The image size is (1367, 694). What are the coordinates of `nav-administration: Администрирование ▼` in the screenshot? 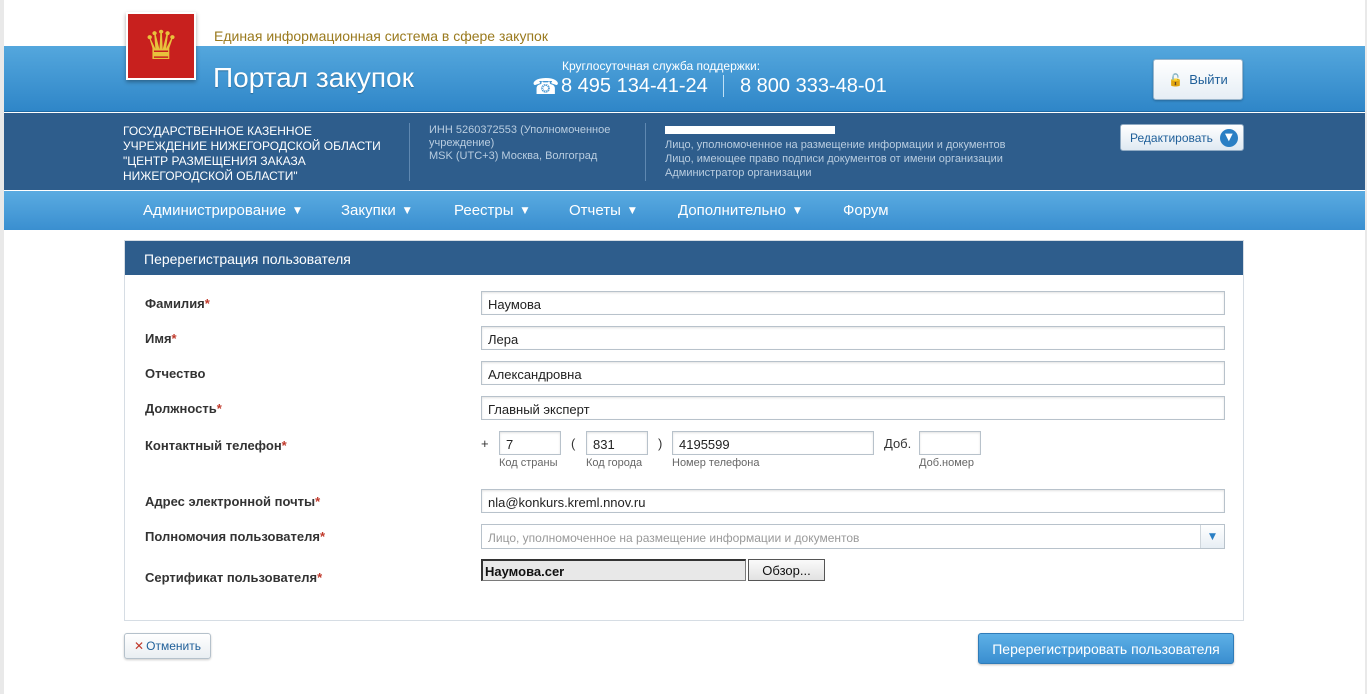 It's located at (222, 210).